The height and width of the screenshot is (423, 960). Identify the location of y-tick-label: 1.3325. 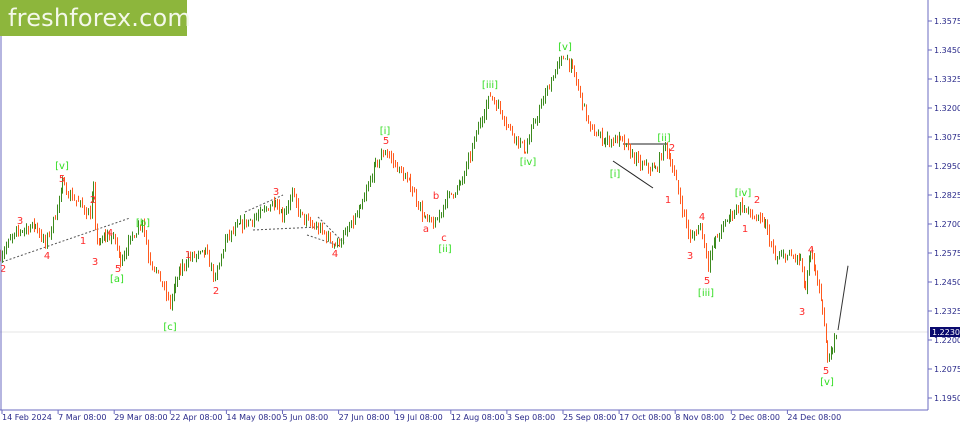
(947, 79).